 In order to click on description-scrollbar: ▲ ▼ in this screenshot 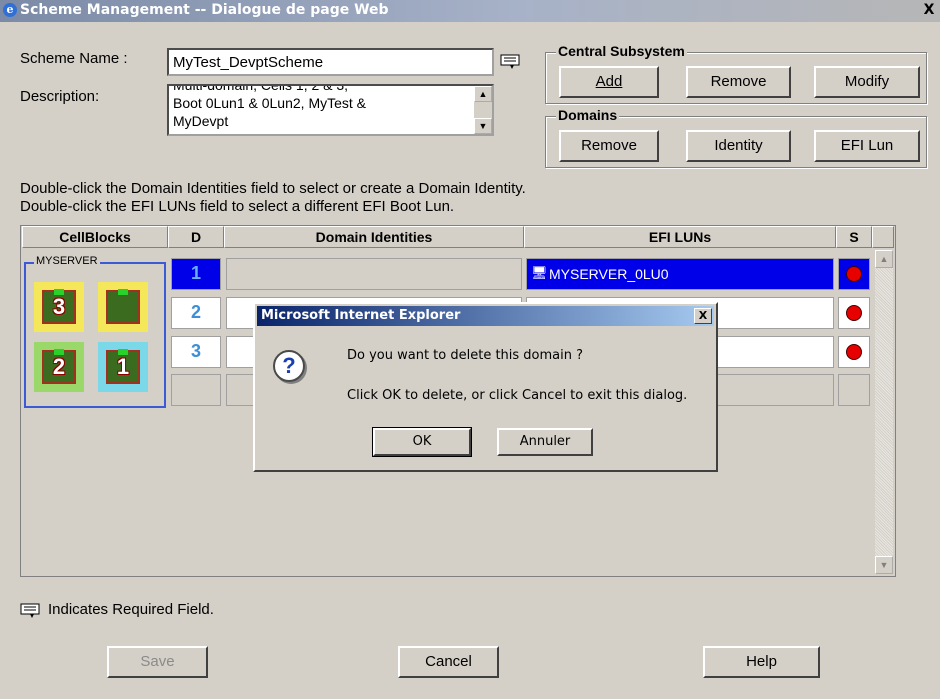, I will do `click(483, 110)`.